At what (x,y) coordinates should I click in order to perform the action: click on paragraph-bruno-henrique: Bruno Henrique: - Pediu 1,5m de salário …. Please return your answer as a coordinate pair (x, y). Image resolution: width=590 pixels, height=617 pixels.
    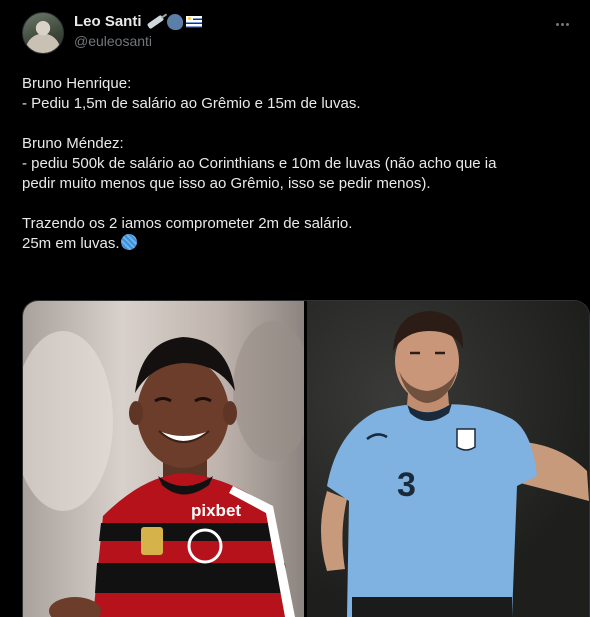
    Looking at the image, I should click on (298, 94).